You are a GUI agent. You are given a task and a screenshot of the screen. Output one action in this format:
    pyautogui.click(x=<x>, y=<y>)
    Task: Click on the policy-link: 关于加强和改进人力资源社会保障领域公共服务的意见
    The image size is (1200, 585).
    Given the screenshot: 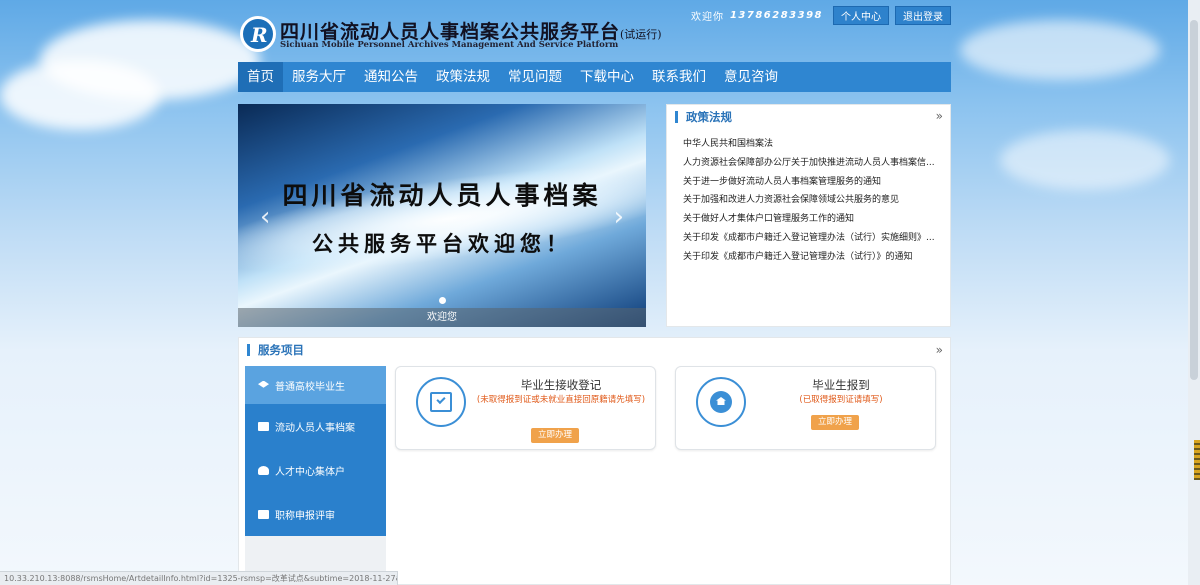 What is the action you would take?
    pyautogui.click(x=811, y=200)
    